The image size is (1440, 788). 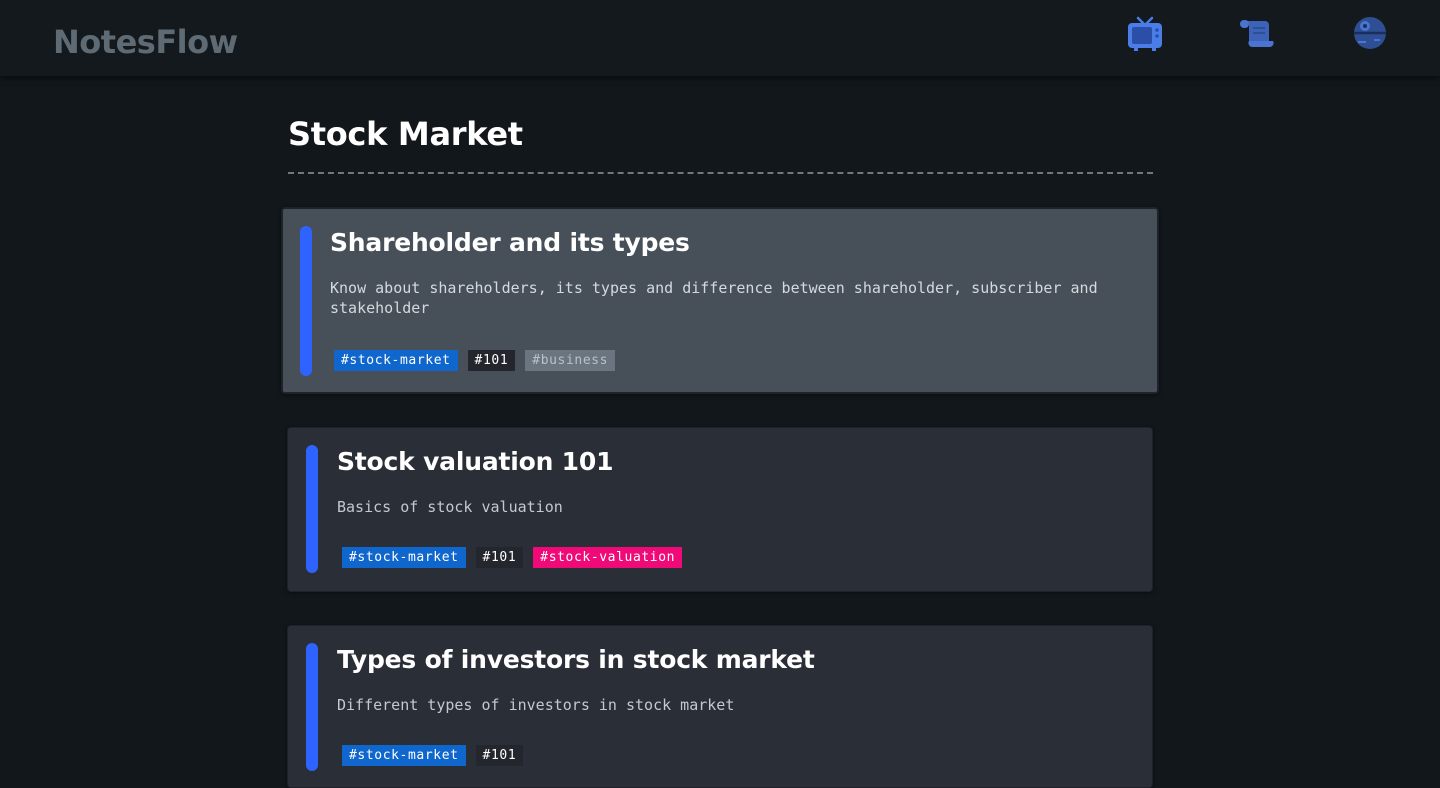 What do you see at coordinates (720, 38) in the screenshot?
I see `navbar: NotesFlow` at bounding box center [720, 38].